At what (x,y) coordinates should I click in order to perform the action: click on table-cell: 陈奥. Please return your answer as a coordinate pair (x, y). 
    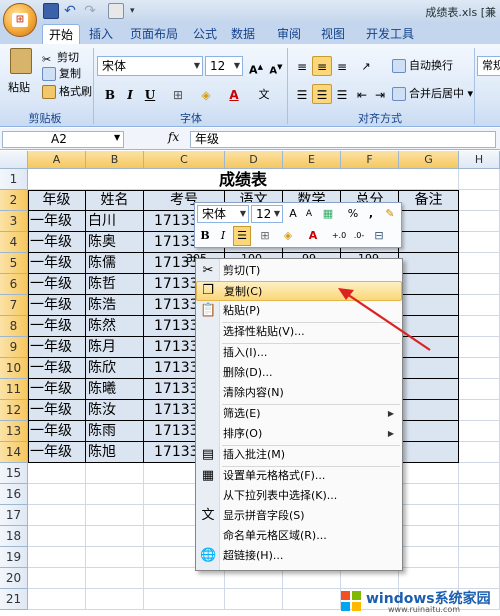
    Looking at the image, I should click on (115, 242).